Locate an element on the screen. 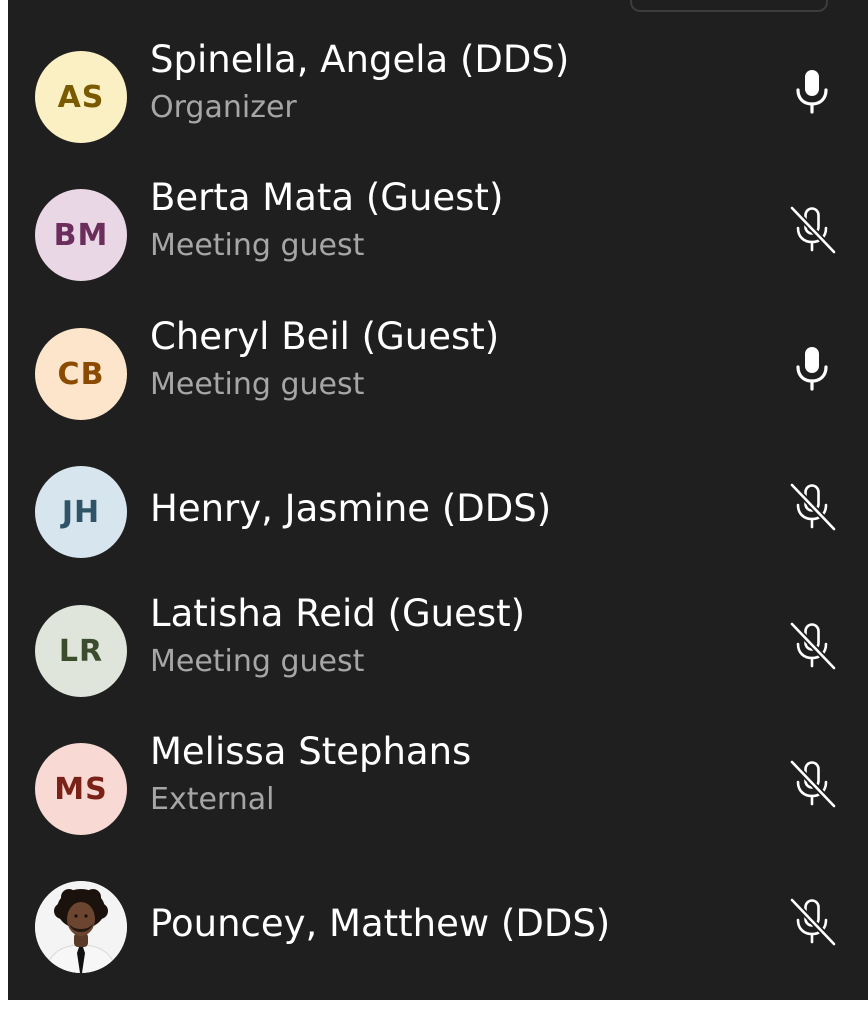  avatar: BM is located at coordinates (81, 235).